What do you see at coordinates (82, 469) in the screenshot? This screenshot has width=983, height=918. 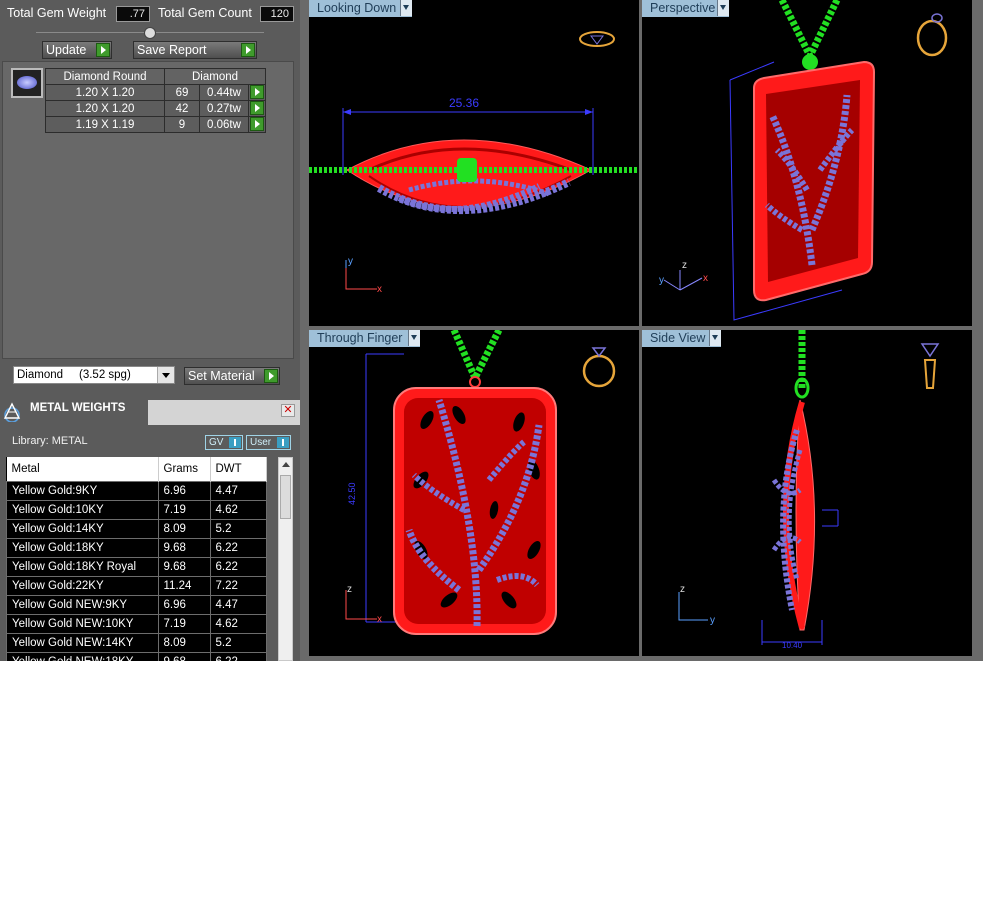 I see `column-header-metal: Metal` at bounding box center [82, 469].